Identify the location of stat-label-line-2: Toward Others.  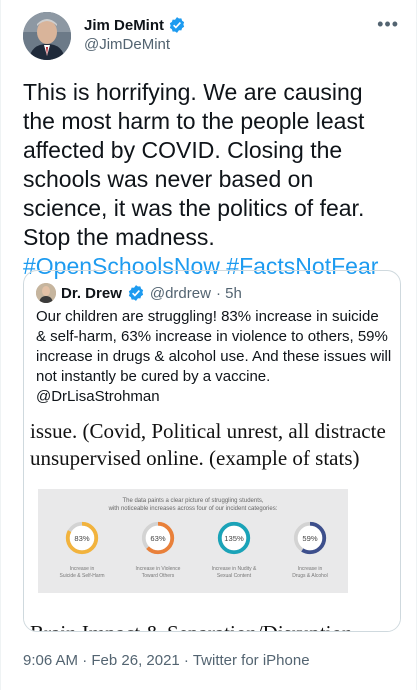
(158, 576).